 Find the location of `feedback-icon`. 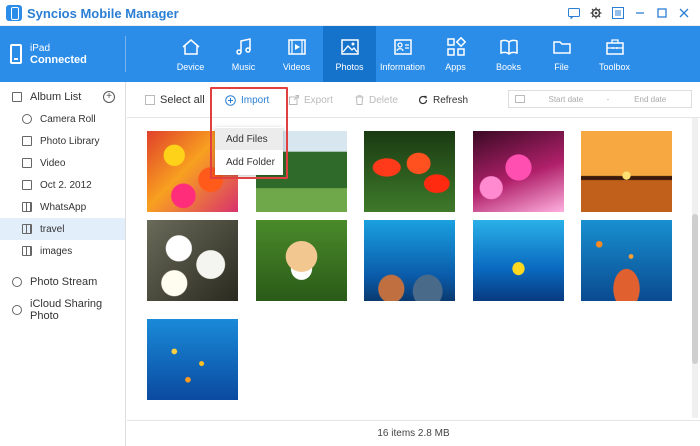

feedback-icon is located at coordinates (574, 13).